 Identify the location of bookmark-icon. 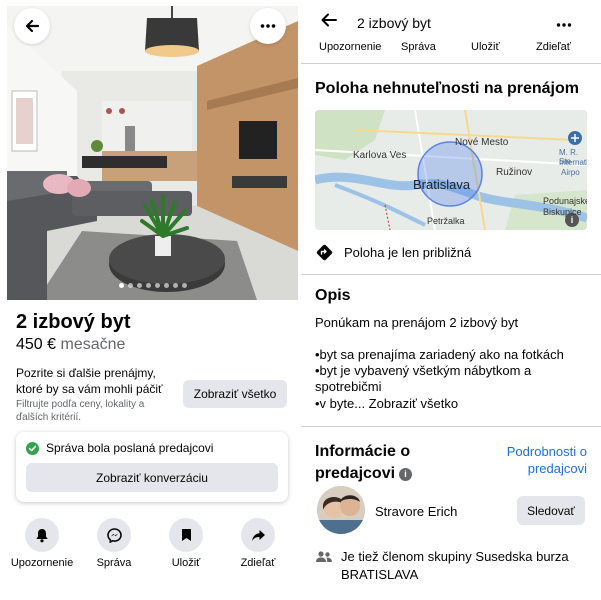
(186, 535).